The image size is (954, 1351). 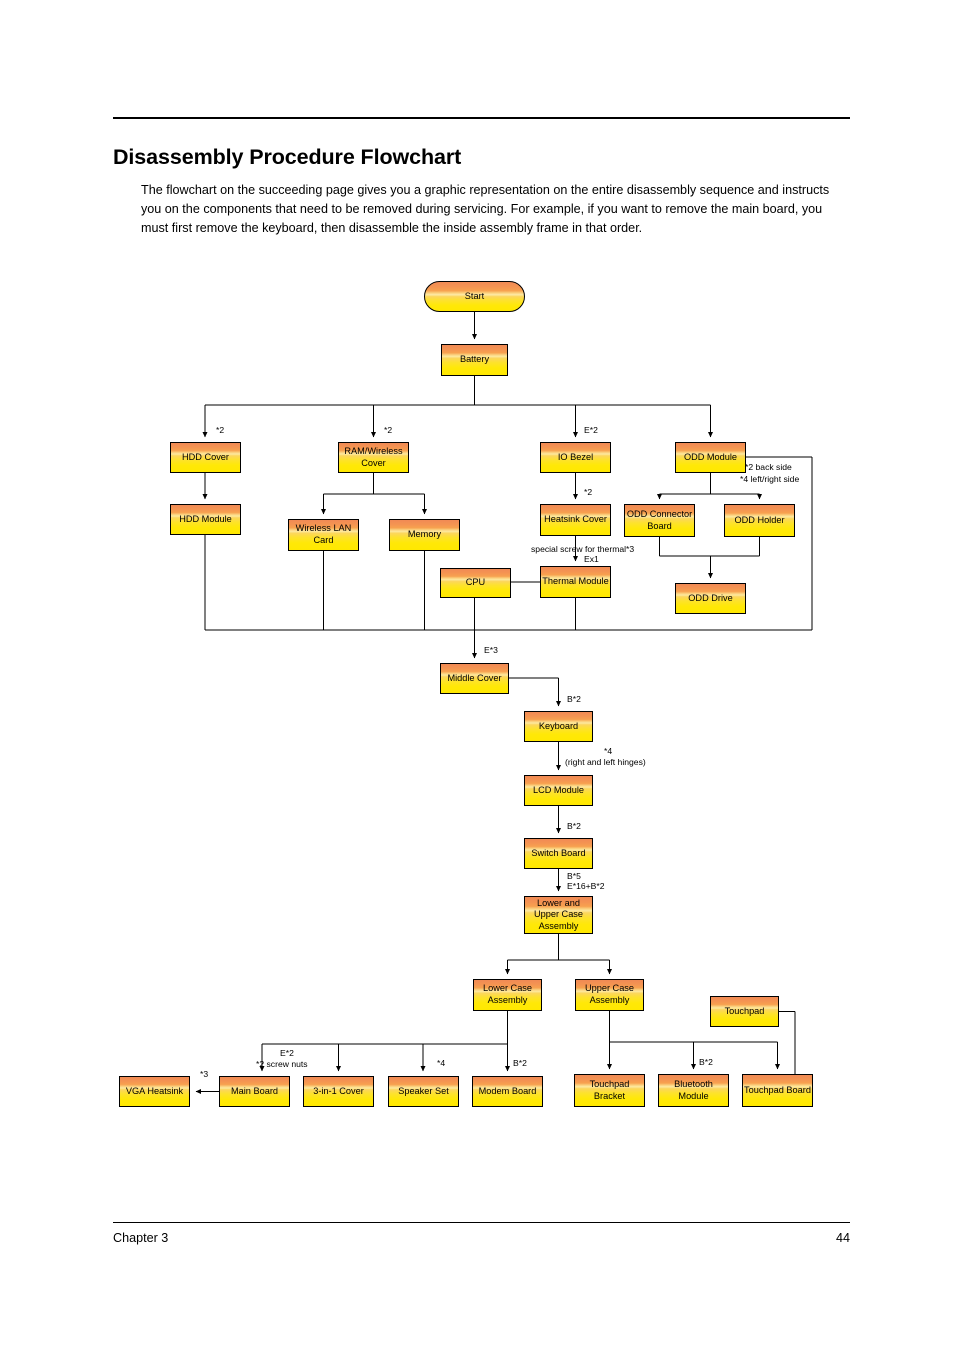 I want to click on footer-page-number: 44, so click(x=842, y=1238).